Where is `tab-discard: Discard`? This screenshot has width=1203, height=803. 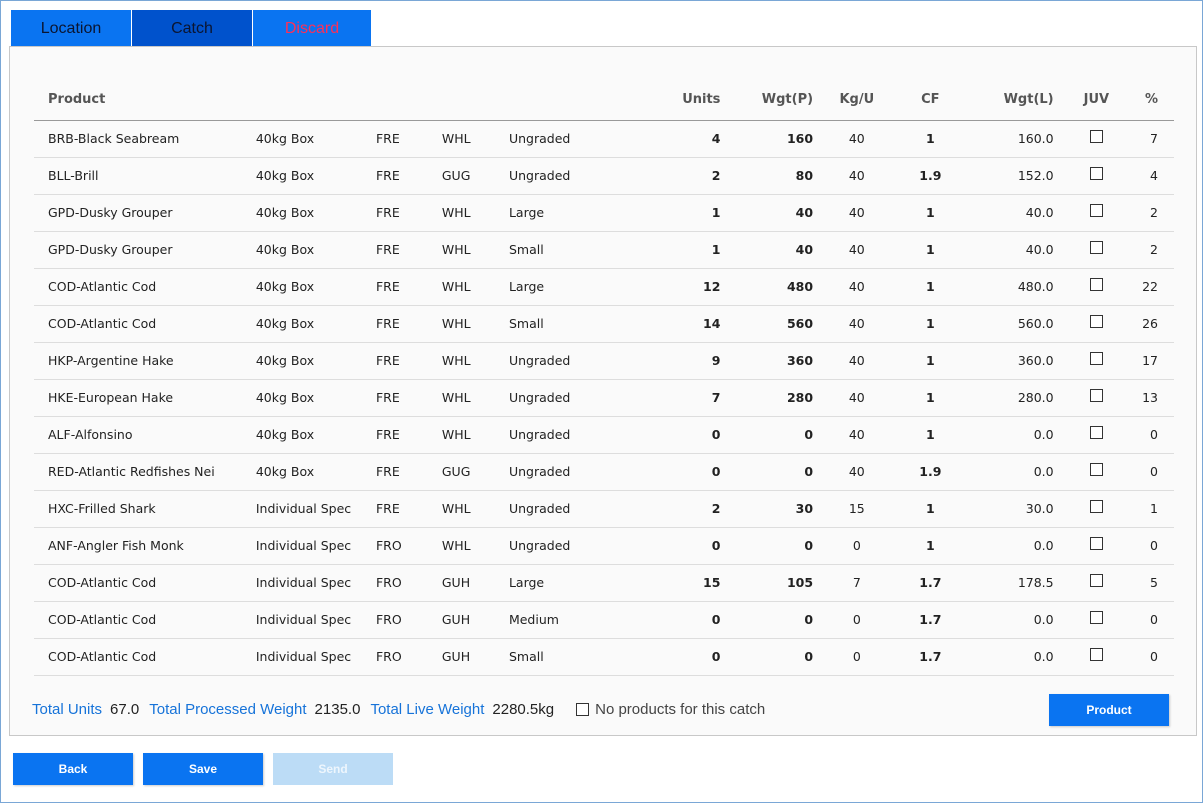 tab-discard: Discard is located at coordinates (312, 28).